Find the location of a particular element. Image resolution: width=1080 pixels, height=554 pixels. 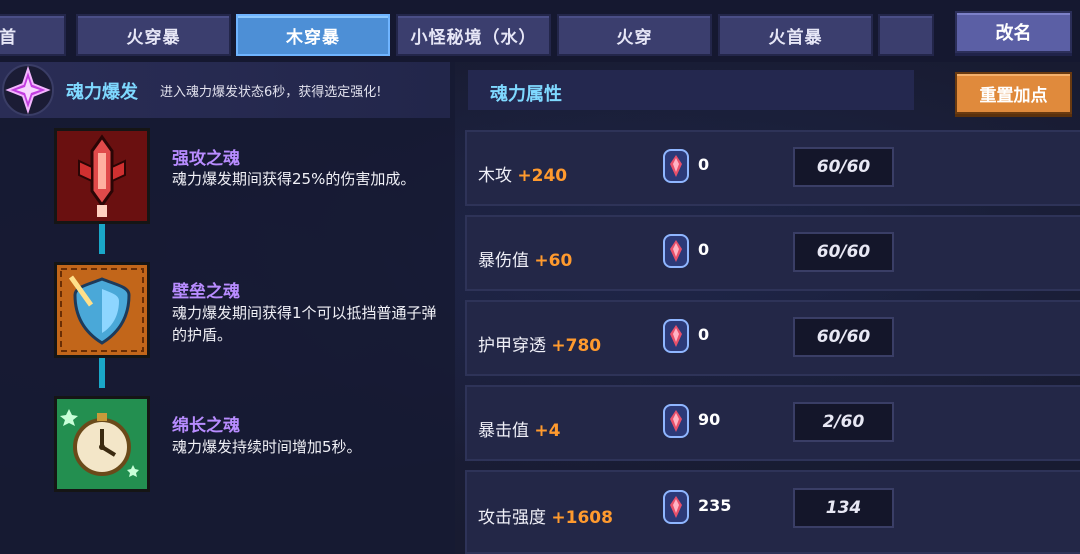

attribute-name: 暴击值 is located at coordinates (503, 431).